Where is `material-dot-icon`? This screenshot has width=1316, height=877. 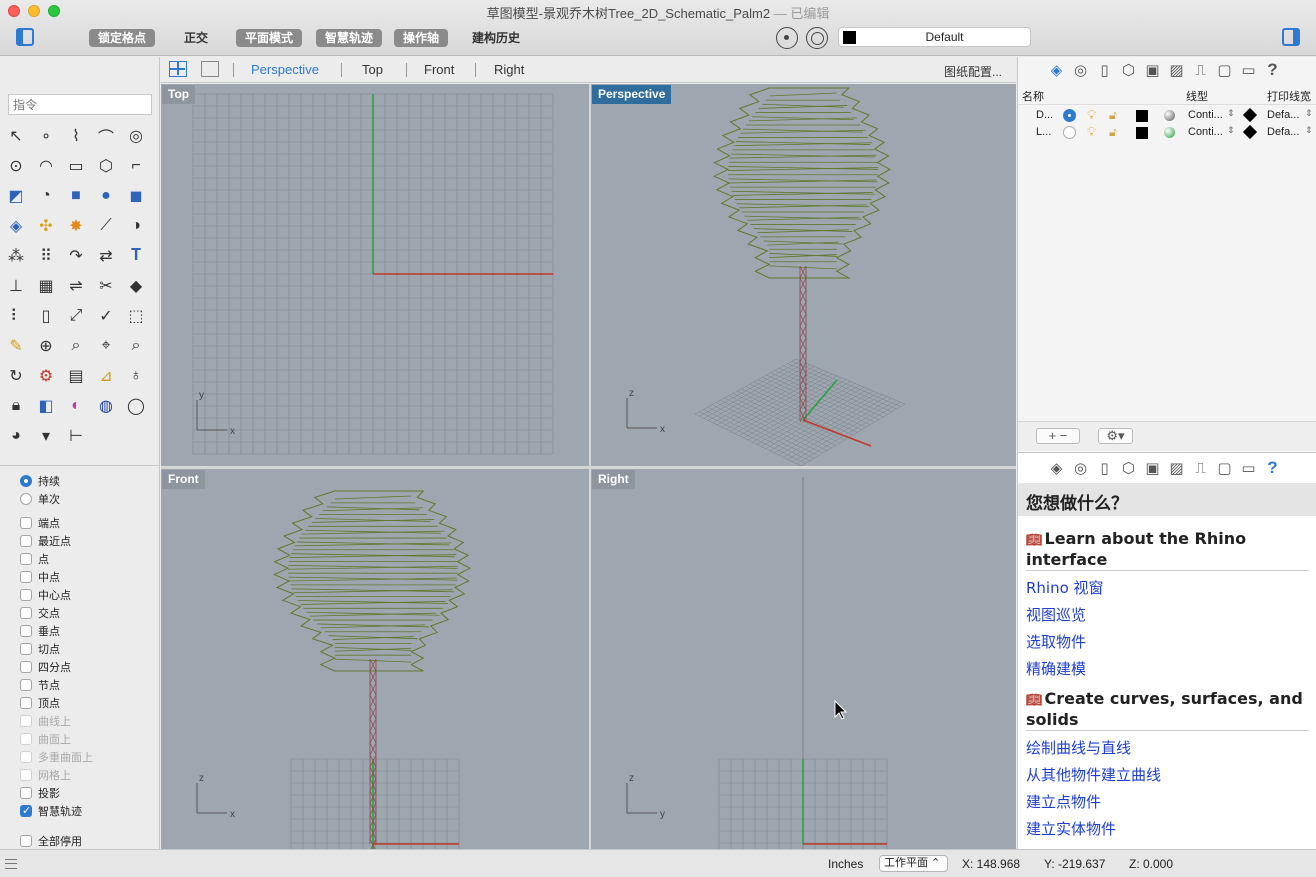 material-dot-icon is located at coordinates (1169, 132).